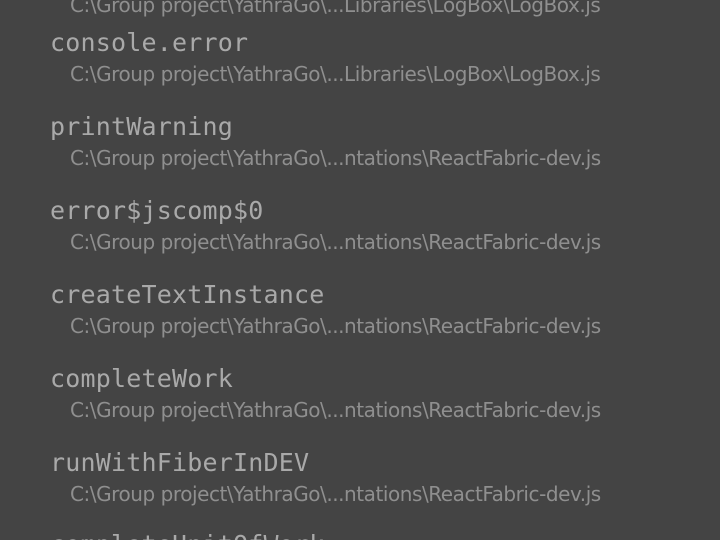  I want to click on frame-function-name: console.error, so click(149, 42).